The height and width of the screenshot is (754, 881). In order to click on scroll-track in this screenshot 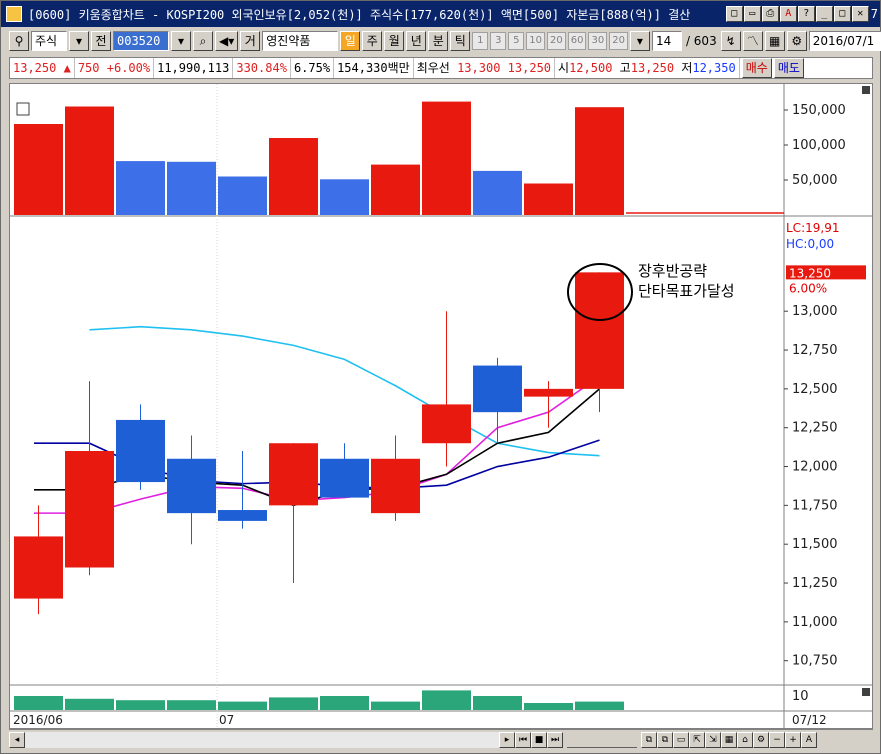, I will do `click(262, 739)`.